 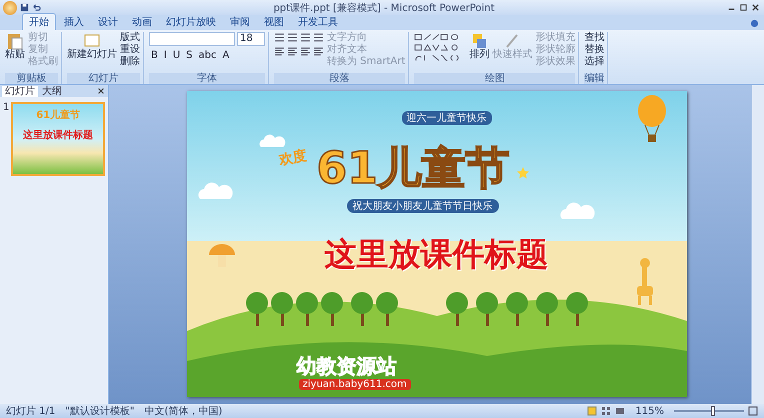 I want to click on zoom-slider-thumb, so click(x=712, y=411).